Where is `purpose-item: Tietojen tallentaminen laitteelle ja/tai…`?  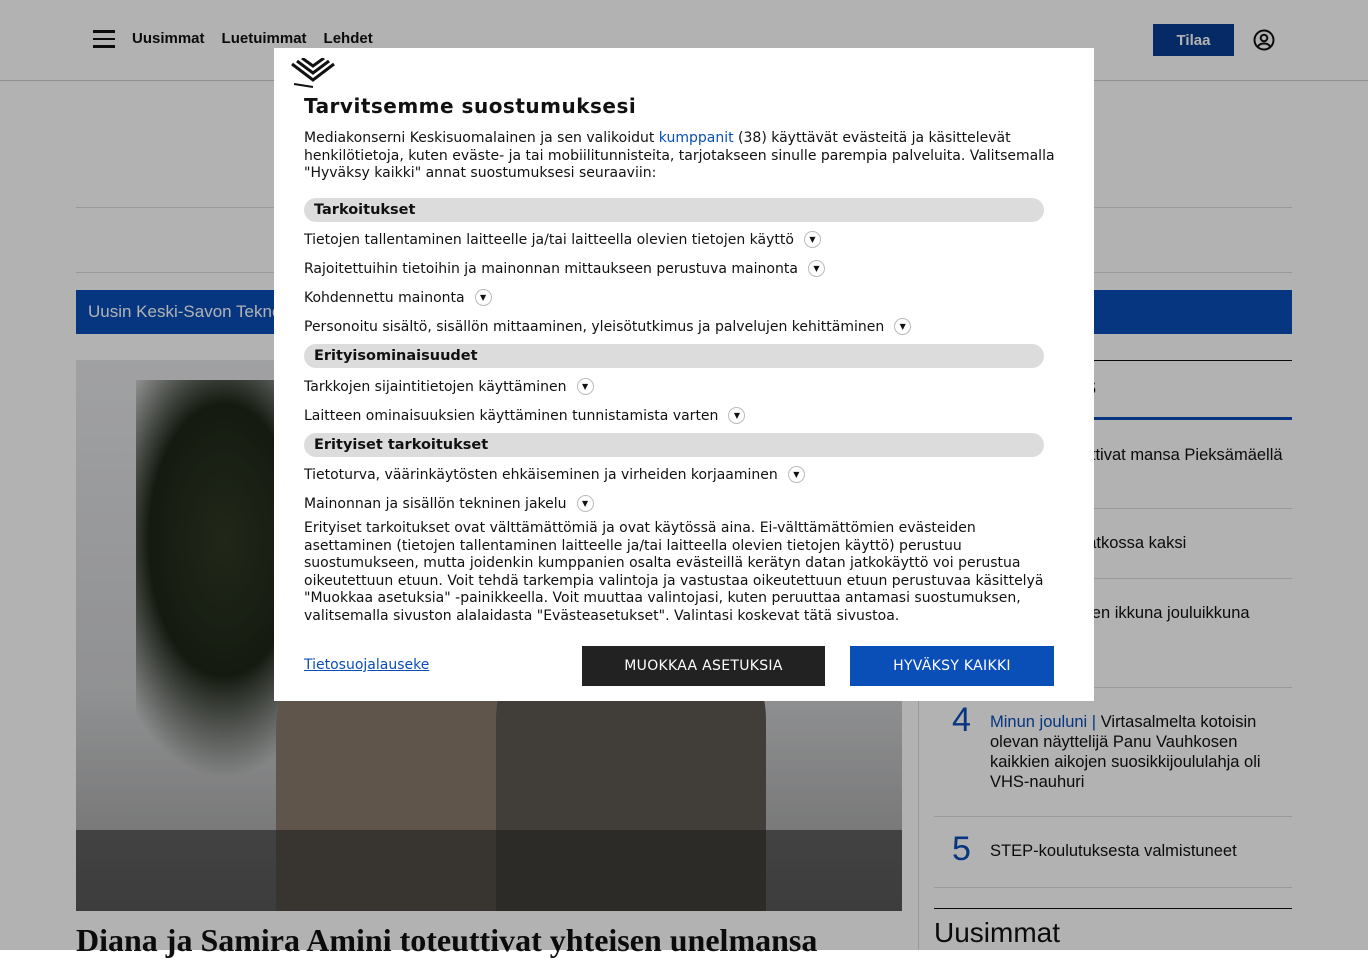
purpose-item: Tietojen tallentaminen laitteelle ja/tai… is located at coordinates (562, 239).